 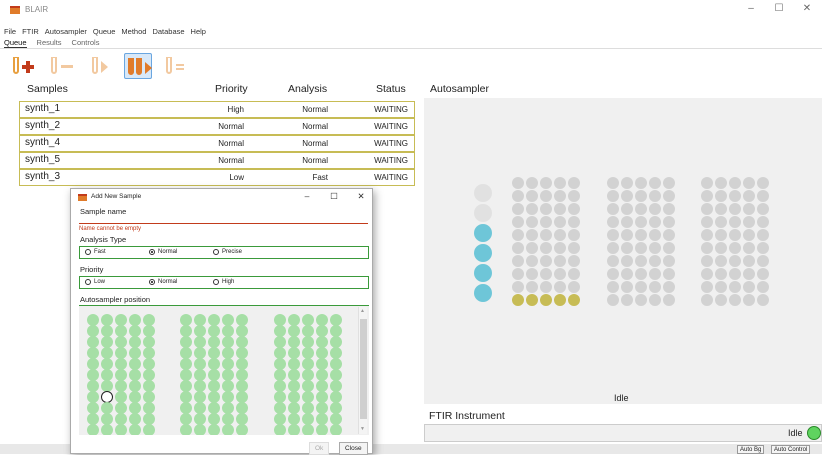 What do you see at coordinates (100, 66) in the screenshot?
I see `run-next-button` at bounding box center [100, 66].